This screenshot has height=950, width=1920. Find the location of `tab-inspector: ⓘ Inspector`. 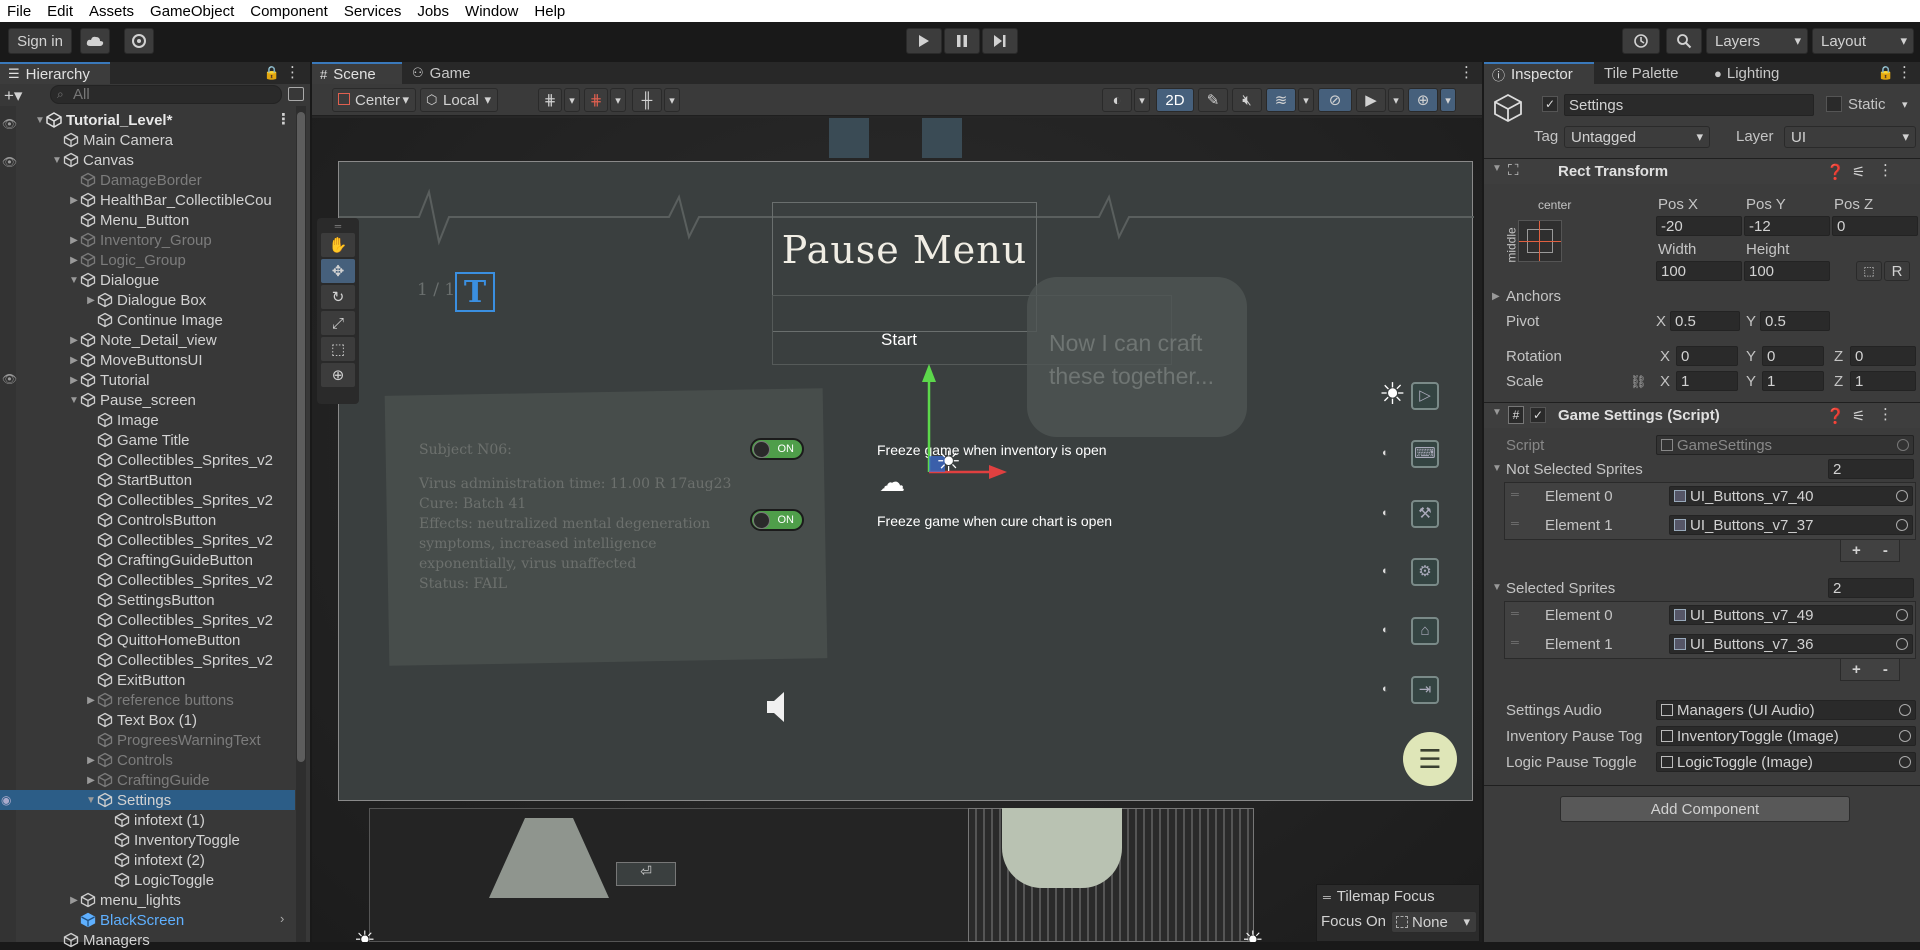

tab-inspector: ⓘ Inspector is located at coordinates (1539, 73).